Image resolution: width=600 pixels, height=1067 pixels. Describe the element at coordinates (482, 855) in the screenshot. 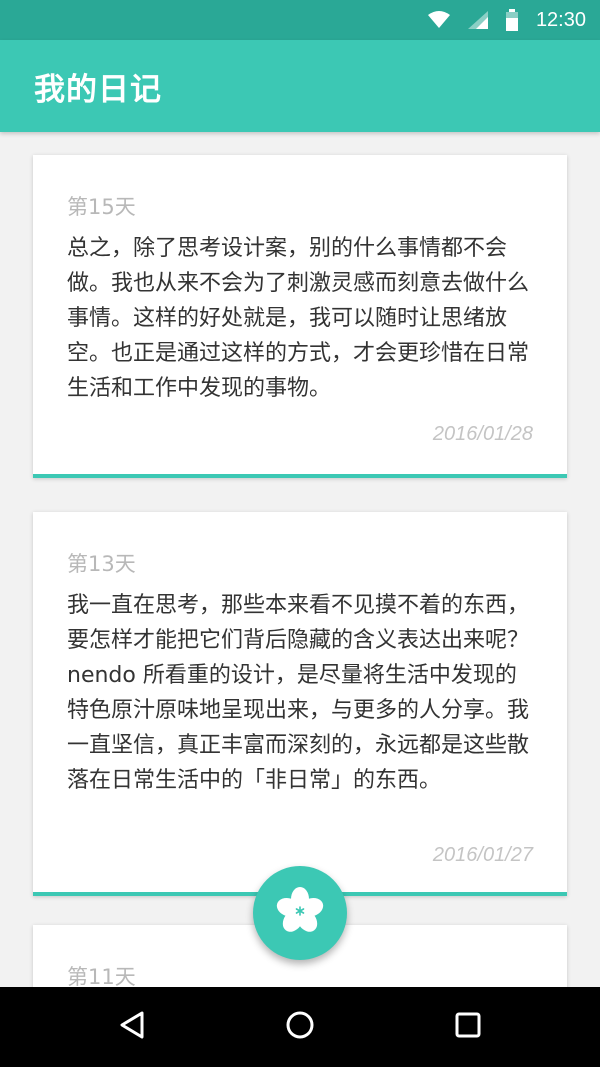

I see `diary-date: 2016/01/27` at that location.